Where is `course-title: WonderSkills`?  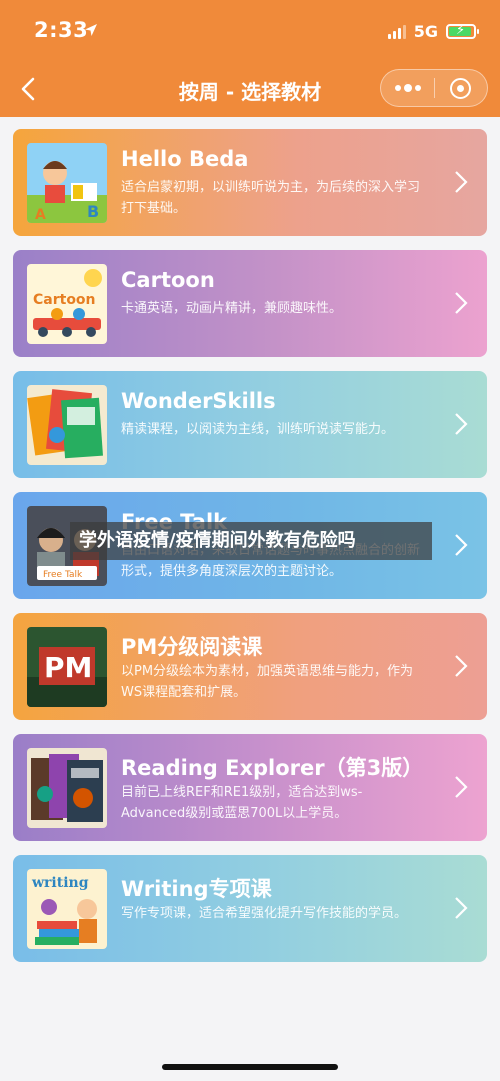 course-title: WonderSkills is located at coordinates (198, 401).